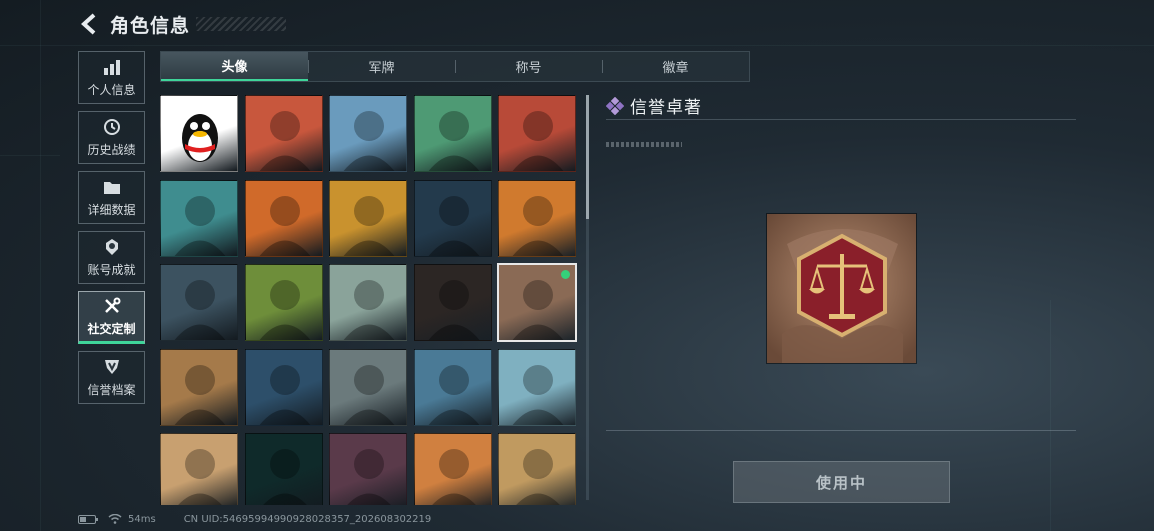 Image resolution: width=1154 pixels, height=531 pixels. I want to click on wifi-icon, so click(115, 519).